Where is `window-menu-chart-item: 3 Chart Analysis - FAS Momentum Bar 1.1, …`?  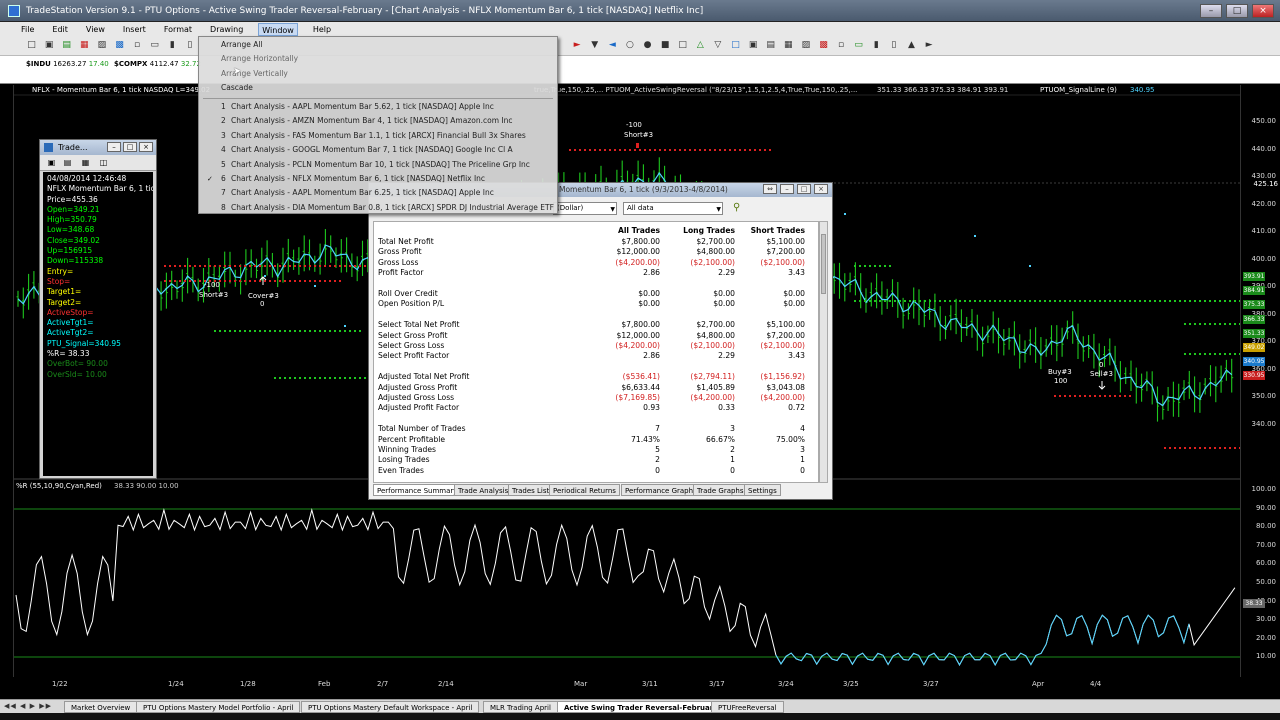 window-menu-chart-item: 3 Chart Analysis - FAS Momentum Bar 1.1, … is located at coordinates (378, 136).